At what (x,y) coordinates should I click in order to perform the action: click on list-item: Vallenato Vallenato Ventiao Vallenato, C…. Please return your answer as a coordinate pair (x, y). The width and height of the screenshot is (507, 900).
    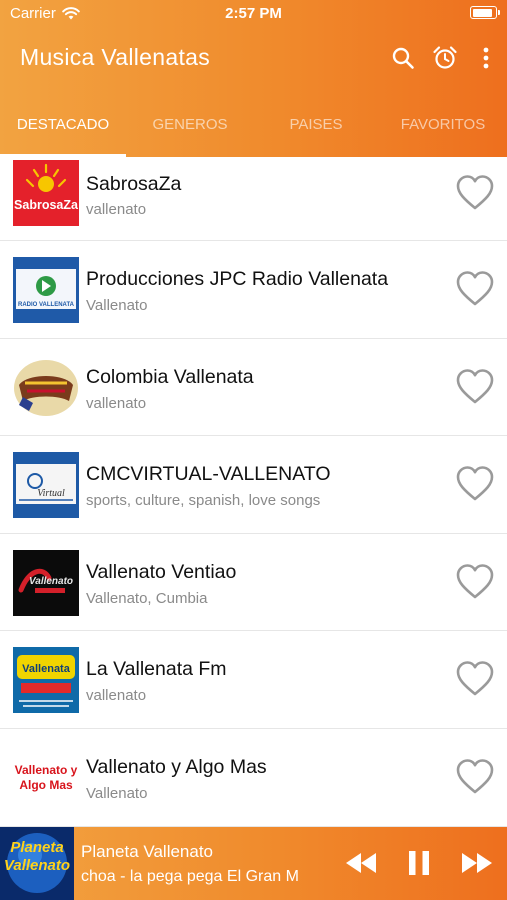
    Looking at the image, I should click on (253, 583).